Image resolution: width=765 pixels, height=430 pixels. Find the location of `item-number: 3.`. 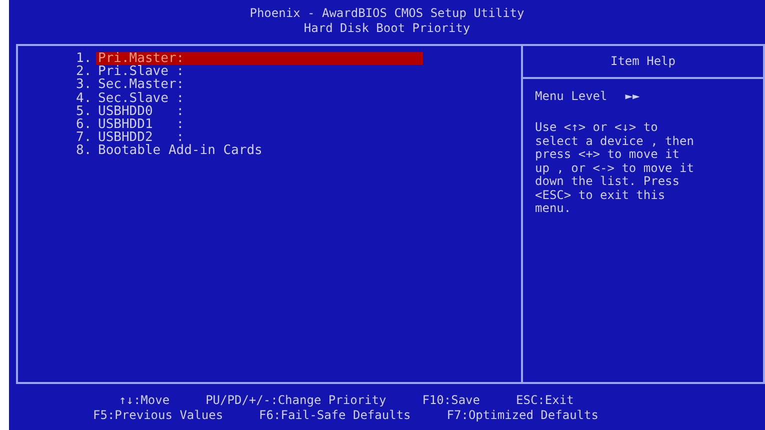

item-number: 3. is located at coordinates (84, 85).